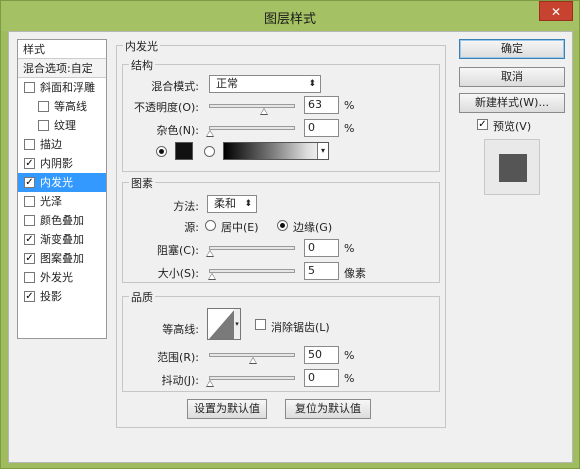  Describe the element at coordinates (62, 182) in the screenshot. I see `style-list-item: ✓ 内发光` at that location.